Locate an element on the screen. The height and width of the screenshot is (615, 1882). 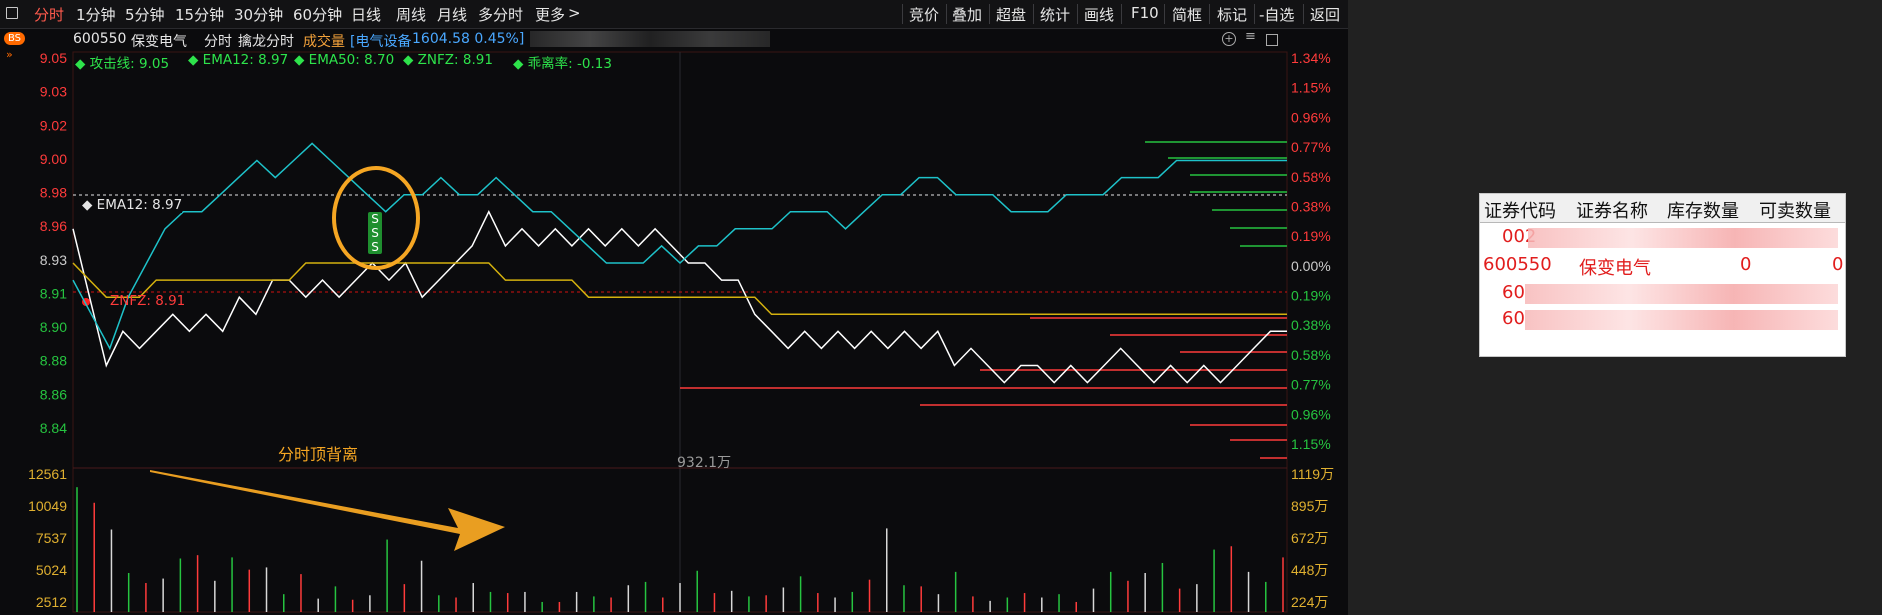
volume-tick-label-right: 895万 is located at coordinates (1309, 506).